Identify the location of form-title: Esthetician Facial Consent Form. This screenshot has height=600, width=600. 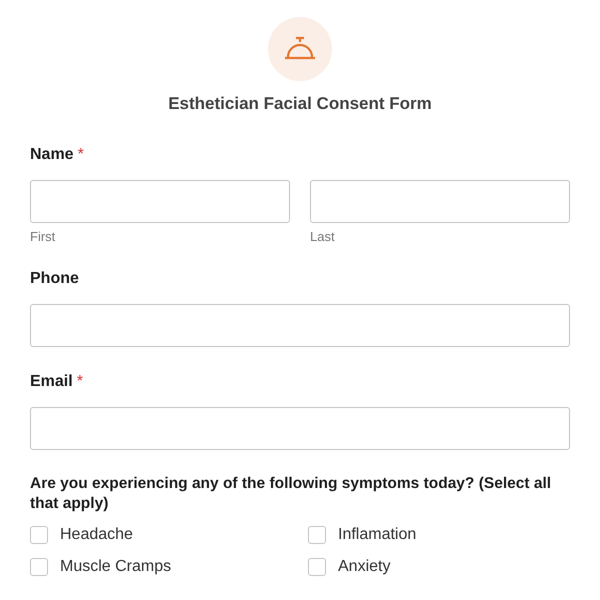
(300, 104).